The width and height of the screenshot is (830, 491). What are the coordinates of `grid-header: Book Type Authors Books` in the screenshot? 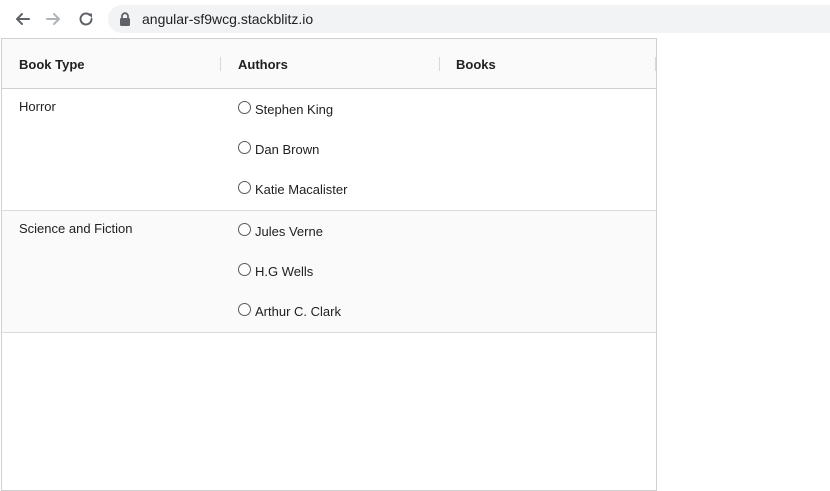 It's located at (329, 64).